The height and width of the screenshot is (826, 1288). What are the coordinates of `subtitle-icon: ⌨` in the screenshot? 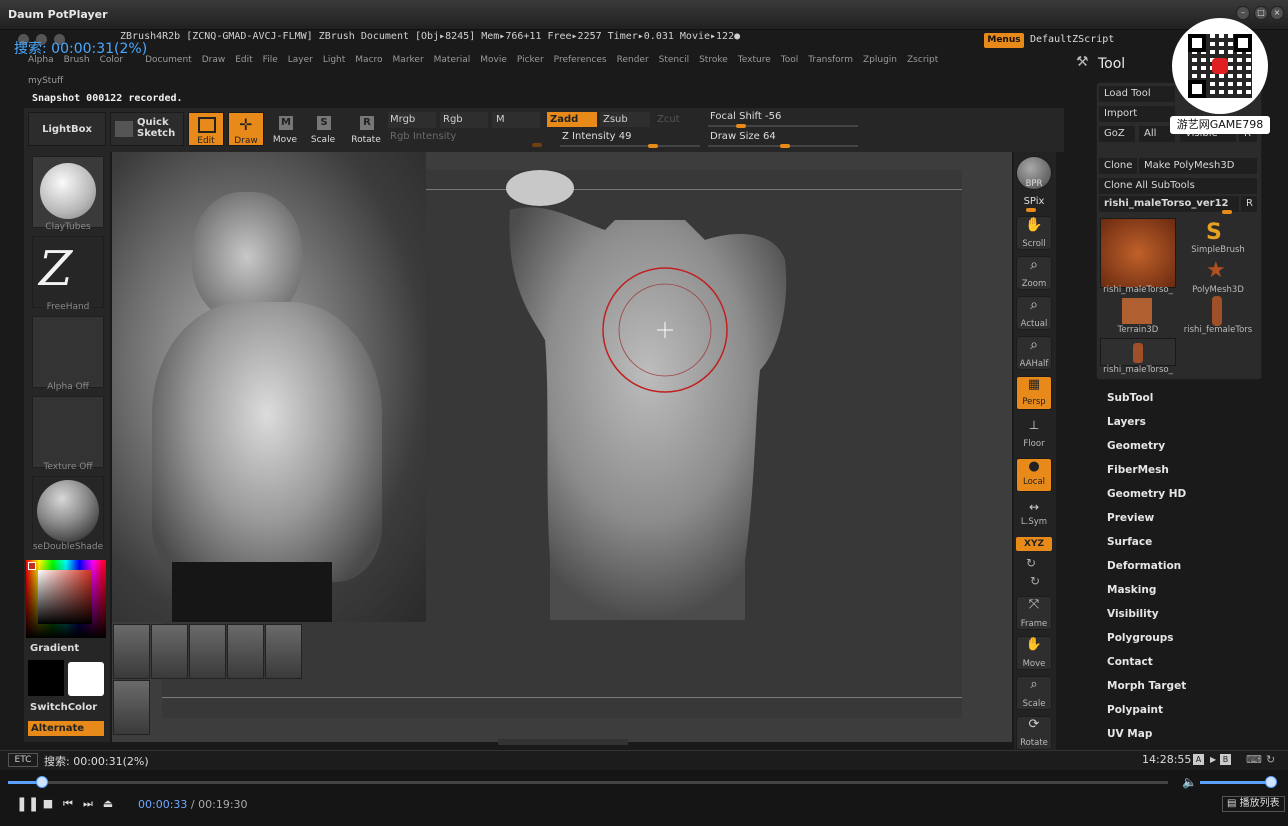 It's located at (1254, 759).